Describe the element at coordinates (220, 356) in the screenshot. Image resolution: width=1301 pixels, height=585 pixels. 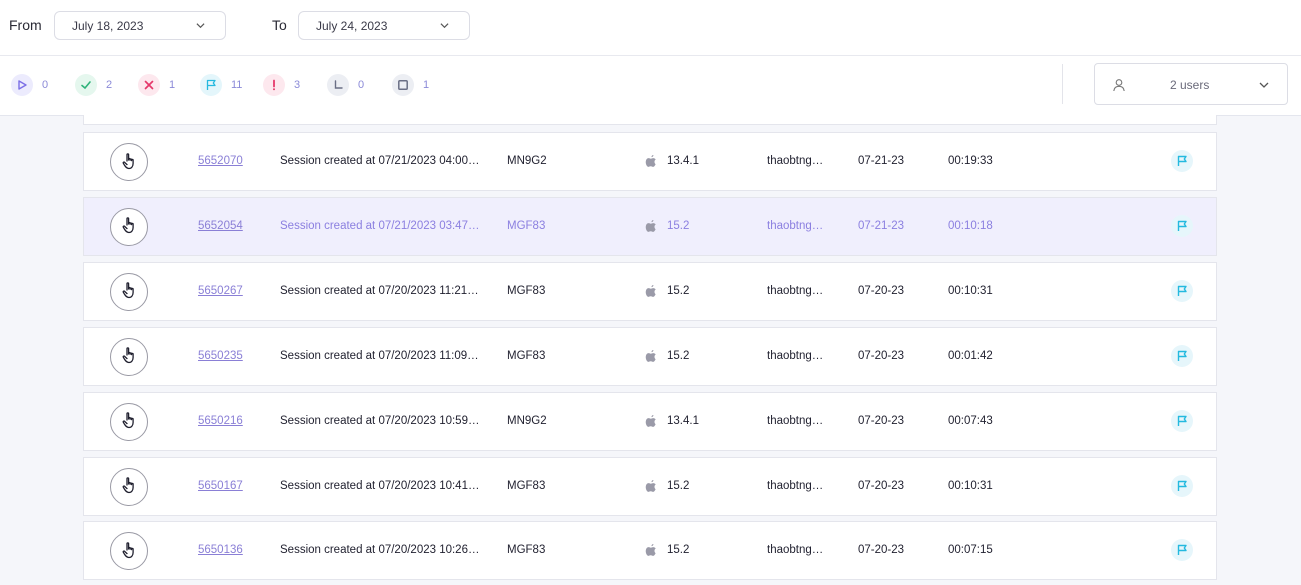
I see `session-id-link: 5650235` at that location.